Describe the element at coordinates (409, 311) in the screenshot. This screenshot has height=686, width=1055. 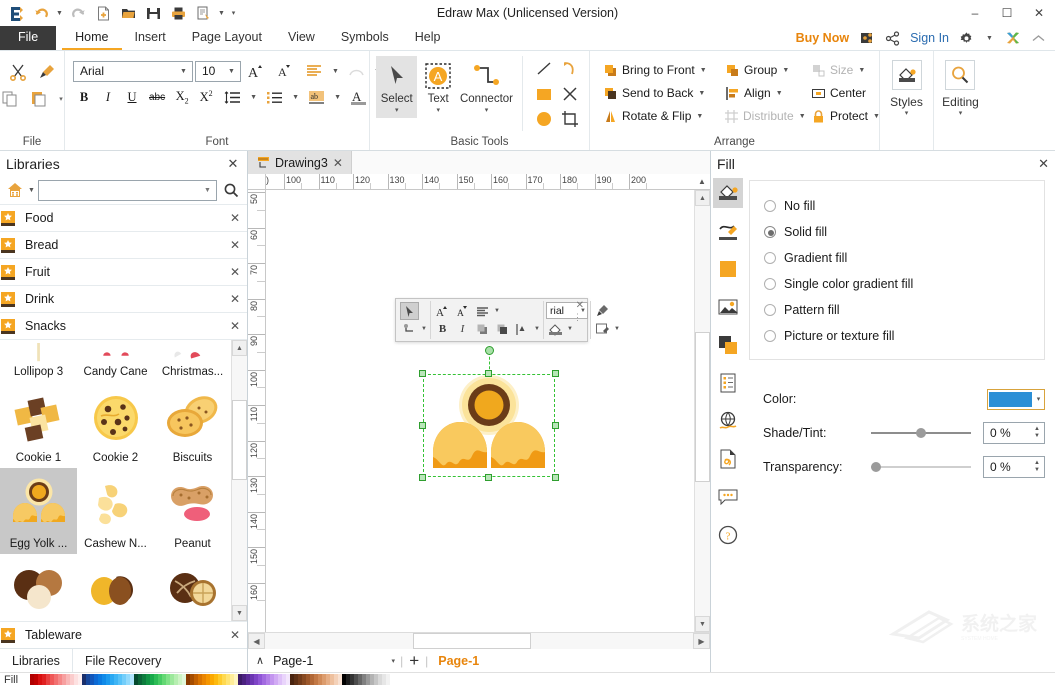
I see `select-pointer-icon` at that location.